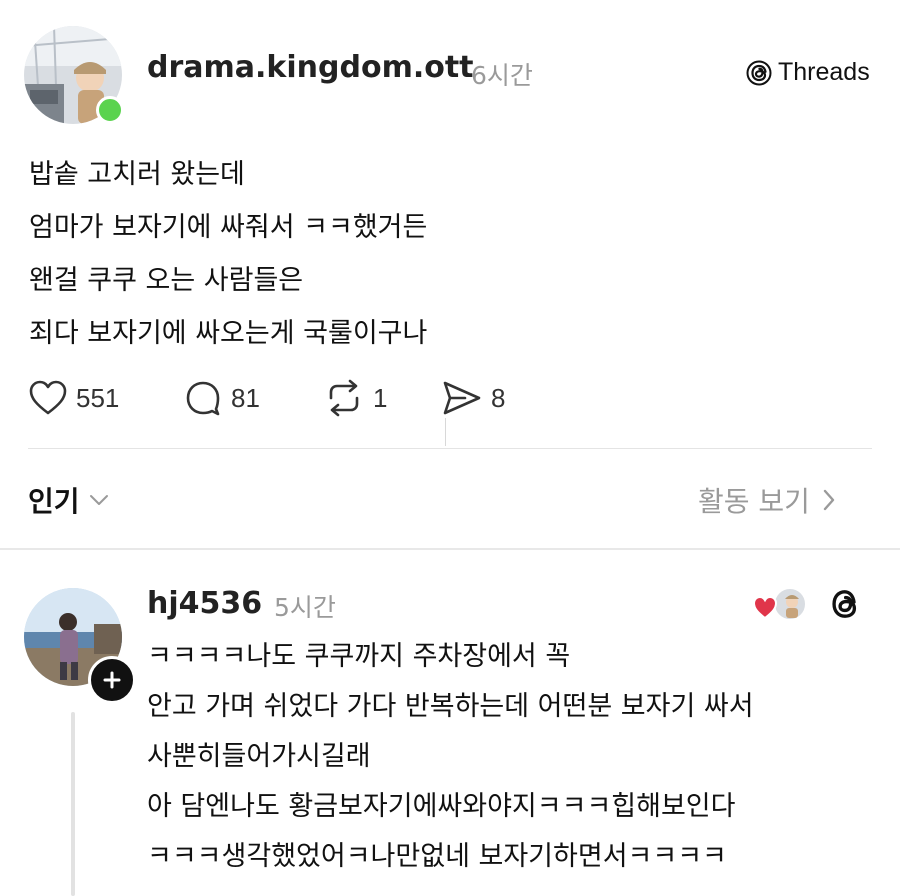  What do you see at coordinates (824, 72) in the screenshot?
I see `threads-brand-label: Threads` at bounding box center [824, 72].